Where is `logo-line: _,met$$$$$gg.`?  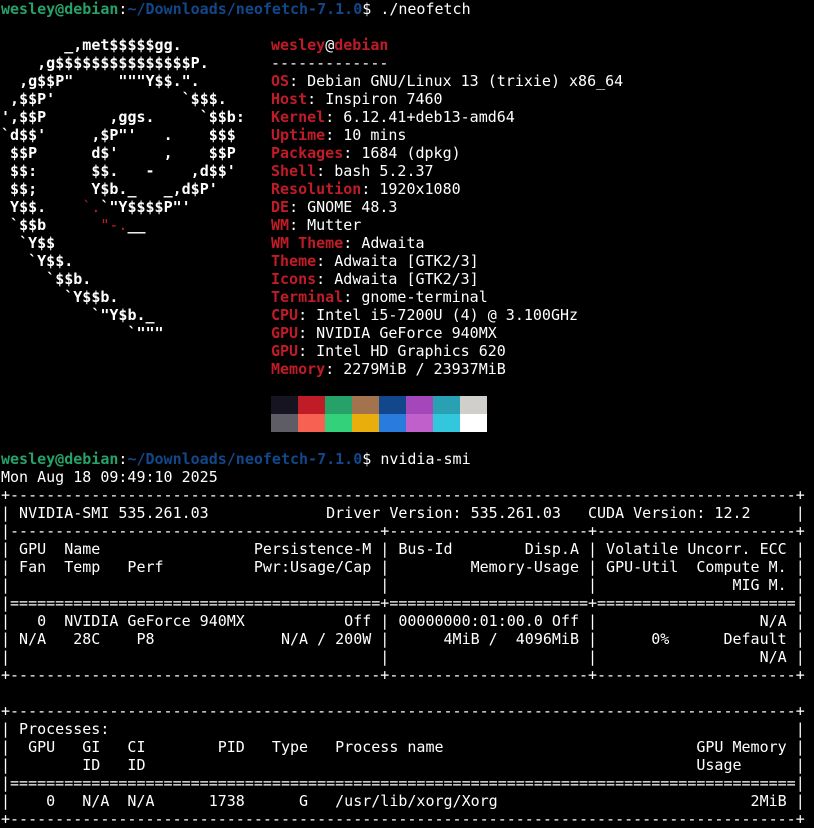 logo-line: _,met$$$$$gg. is located at coordinates (123, 45).